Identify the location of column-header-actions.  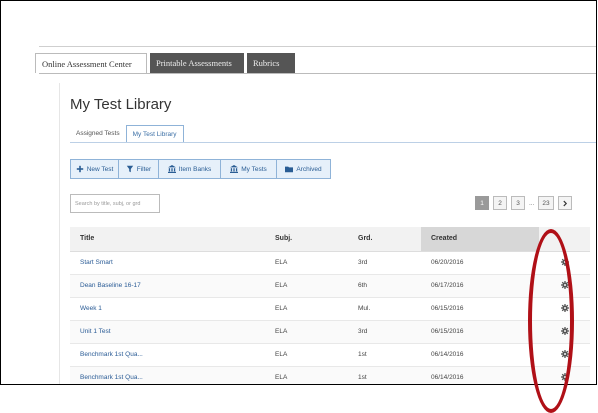
(564, 239).